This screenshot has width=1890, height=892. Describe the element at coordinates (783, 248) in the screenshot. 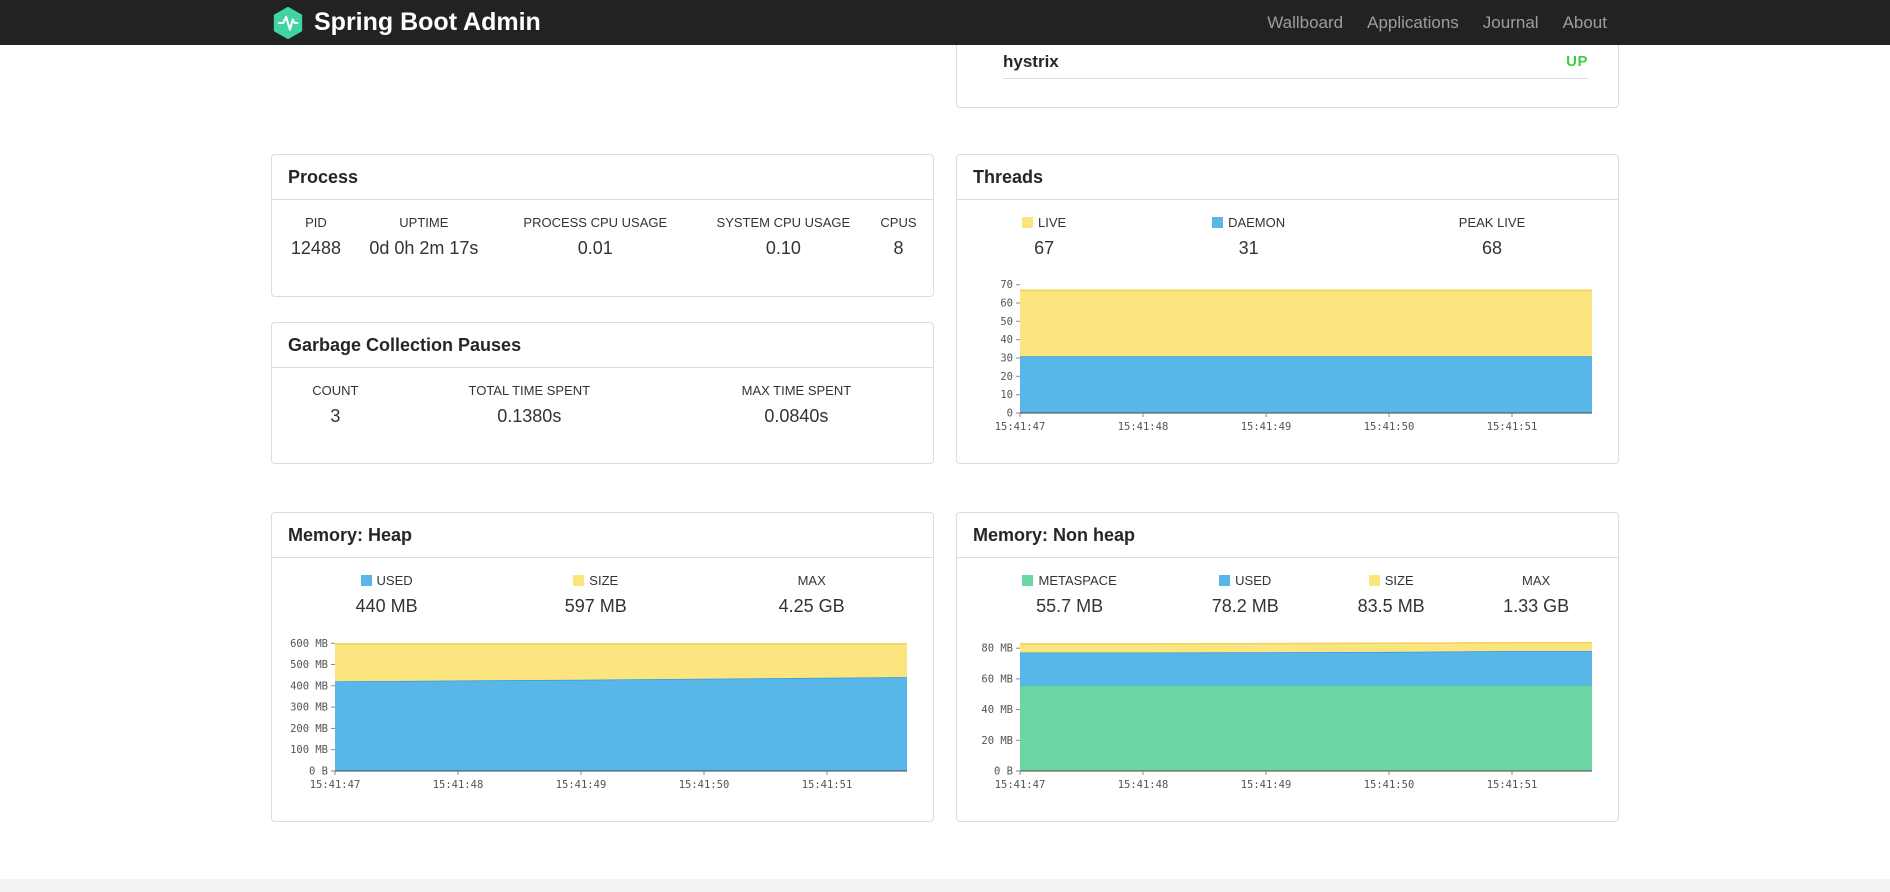

I see `stat-value: 0.10` at that location.